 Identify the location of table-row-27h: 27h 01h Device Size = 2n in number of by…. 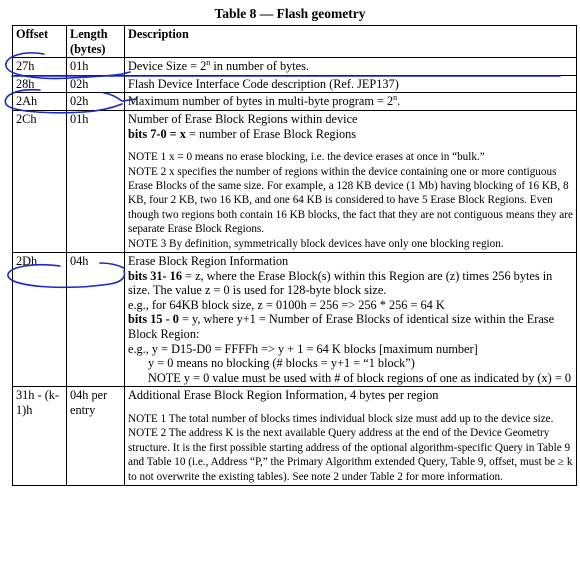
(294, 66).